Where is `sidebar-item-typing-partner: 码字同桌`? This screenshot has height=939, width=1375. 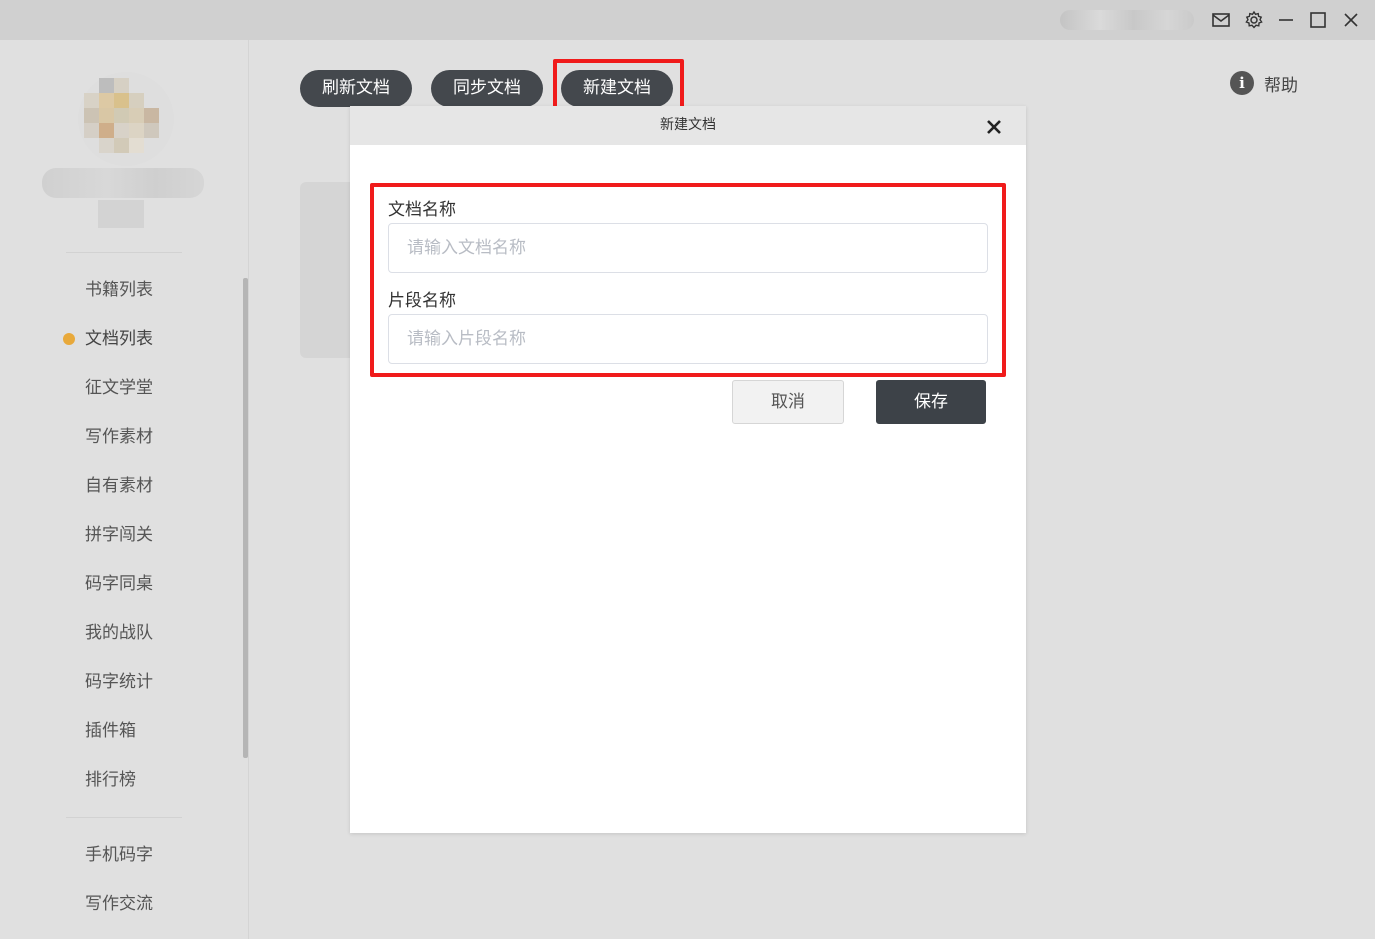
sidebar-item-typing-partner: 码字同桌 is located at coordinates (119, 584).